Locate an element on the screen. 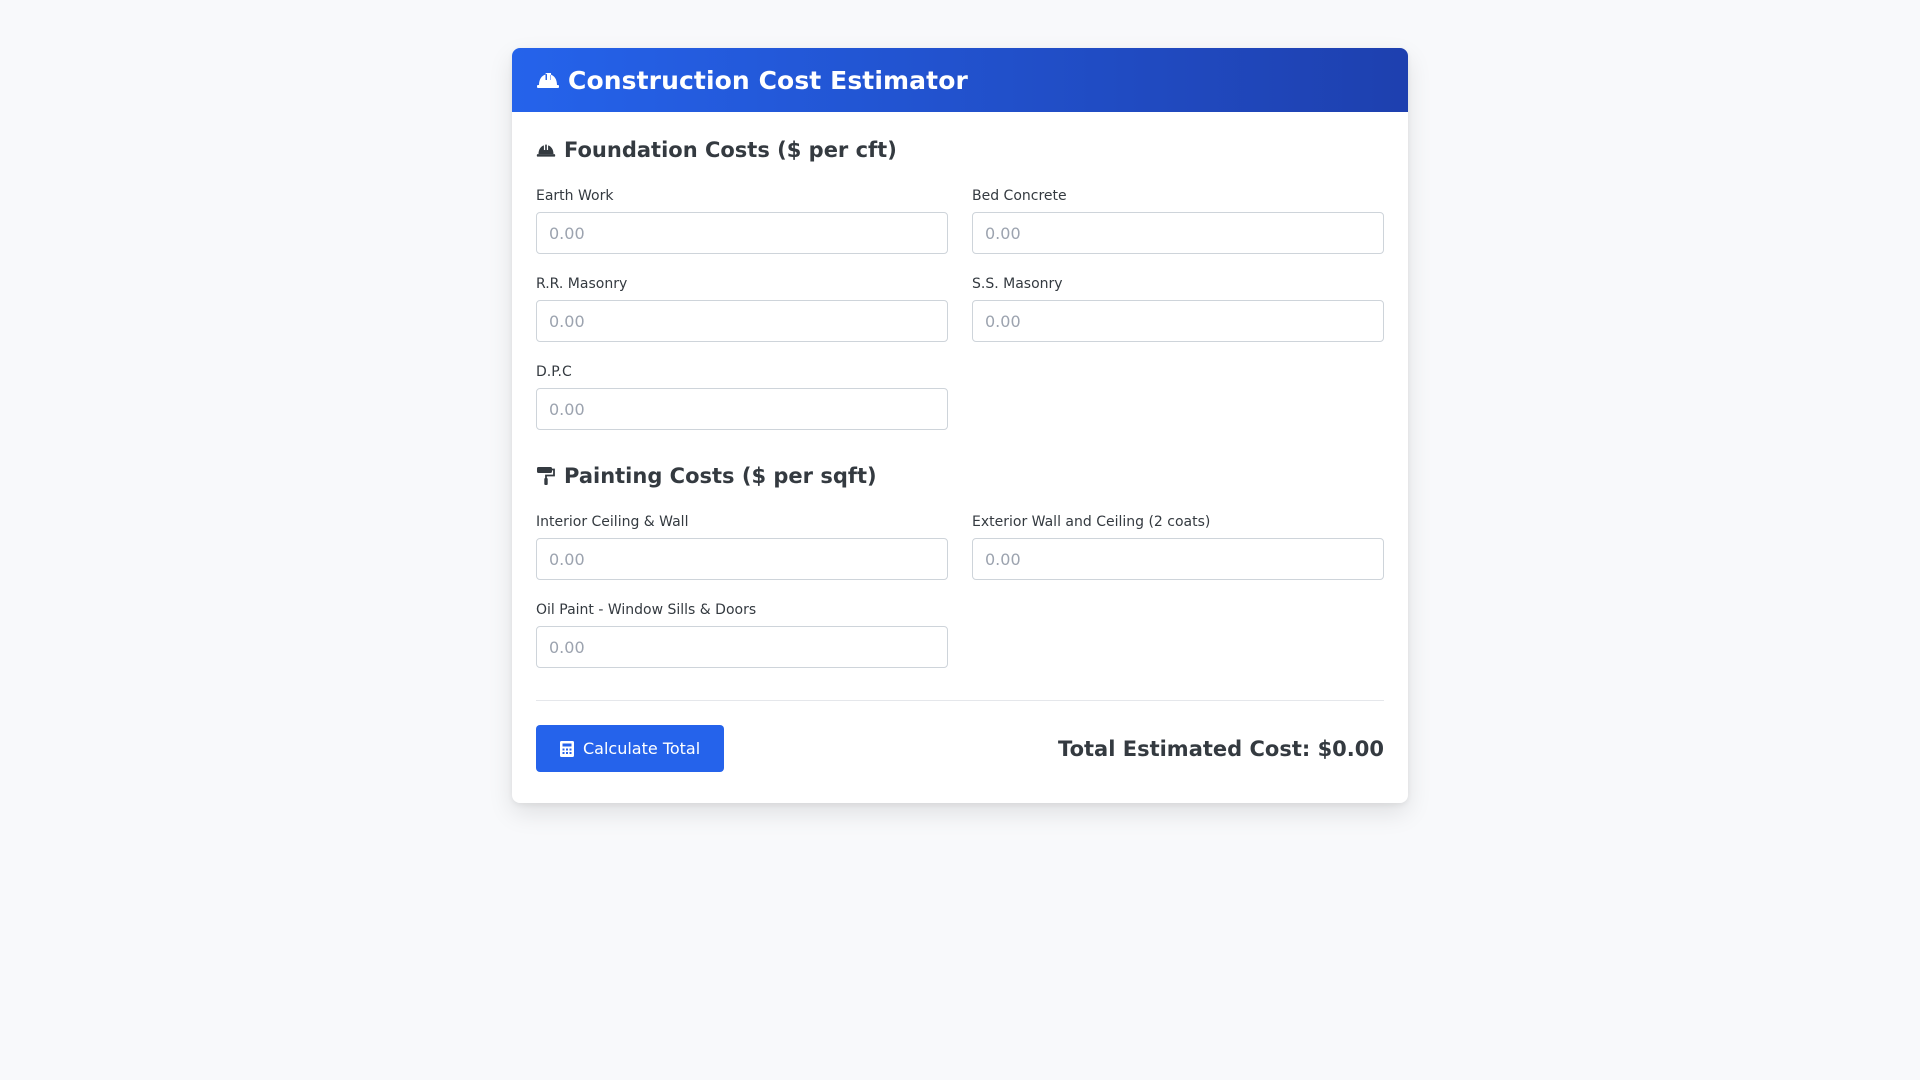  calculate-total-button: Calculate Total is located at coordinates (630, 748).